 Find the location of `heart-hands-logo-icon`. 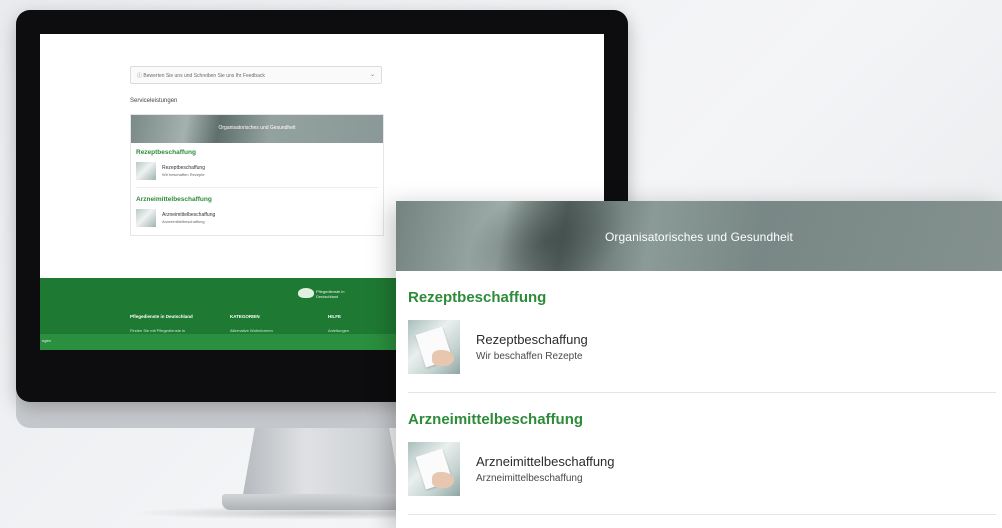

heart-hands-logo-icon is located at coordinates (306, 293).